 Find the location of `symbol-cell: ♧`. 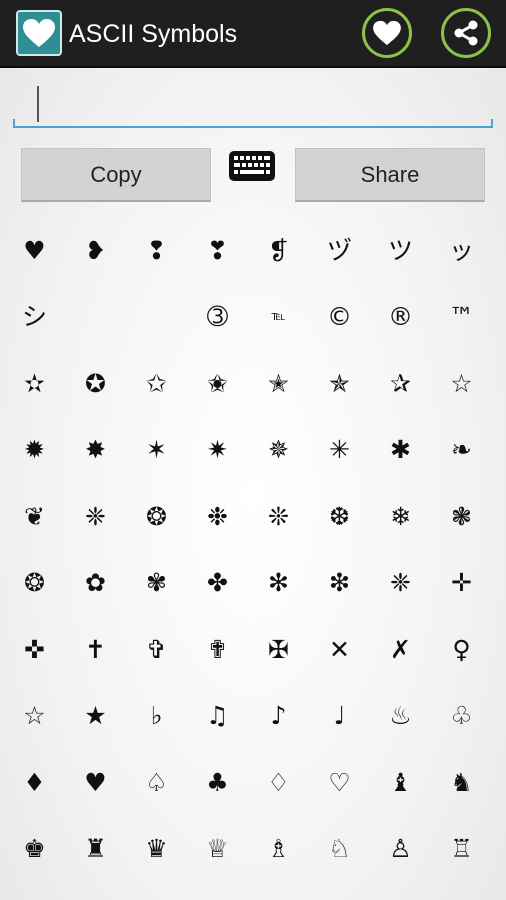

symbol-cell: ♧ is located at coordinates (461, 716).